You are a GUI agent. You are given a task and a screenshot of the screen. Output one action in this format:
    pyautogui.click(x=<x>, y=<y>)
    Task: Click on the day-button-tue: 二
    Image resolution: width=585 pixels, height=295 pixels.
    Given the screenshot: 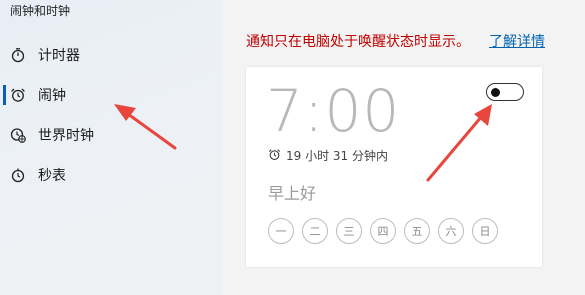 What is the action you would take?
    pyautogui.click(x=315, y=231)
    